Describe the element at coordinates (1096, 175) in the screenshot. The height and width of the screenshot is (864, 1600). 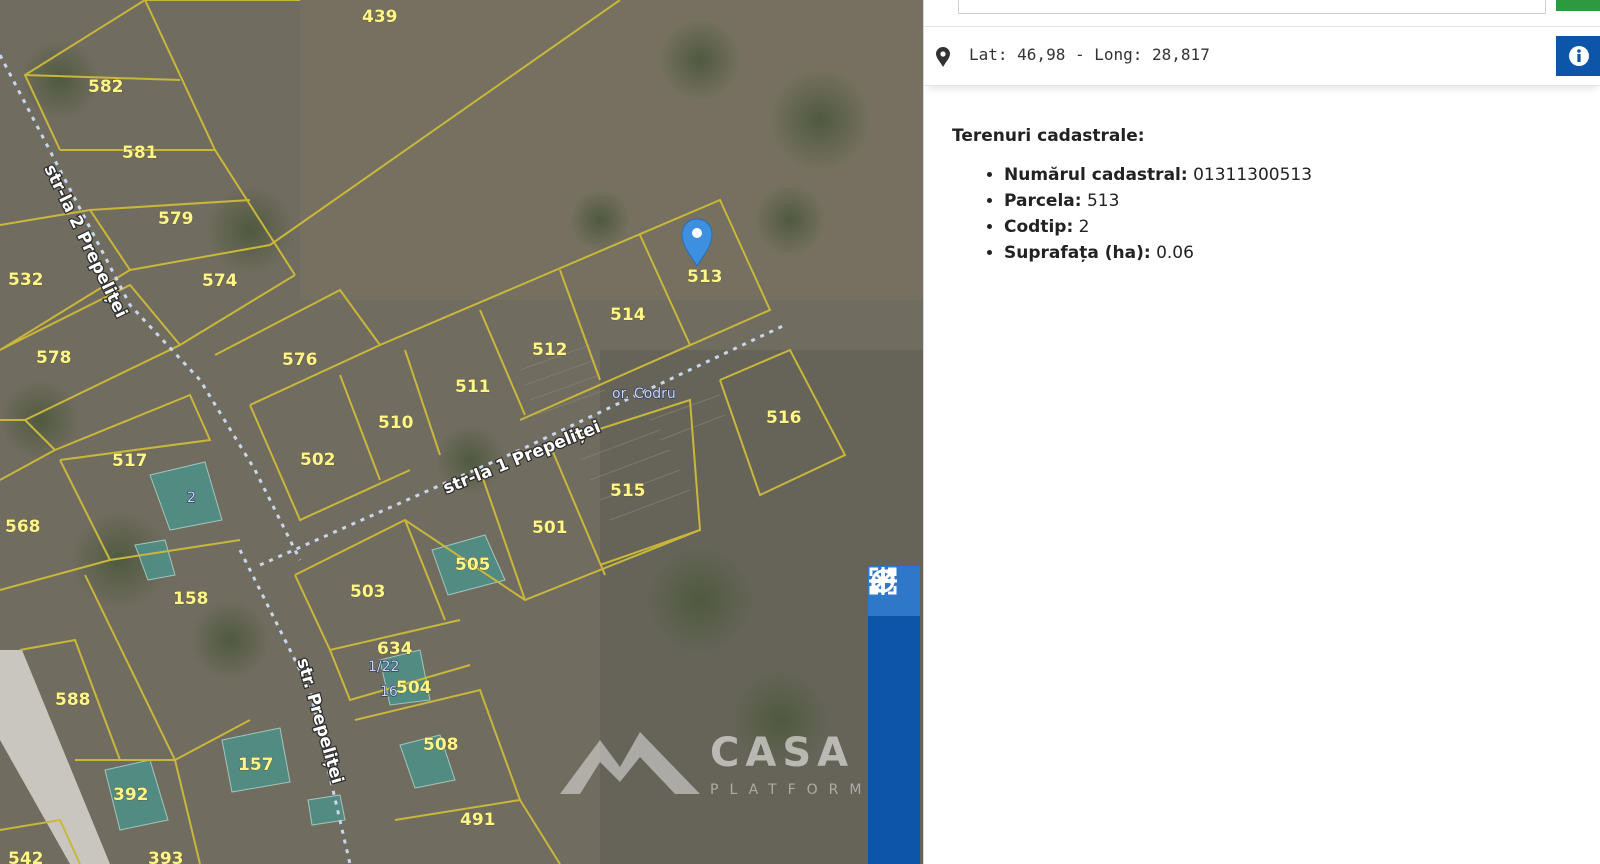
I see `field-label: Numărul cadastral:` at that location.